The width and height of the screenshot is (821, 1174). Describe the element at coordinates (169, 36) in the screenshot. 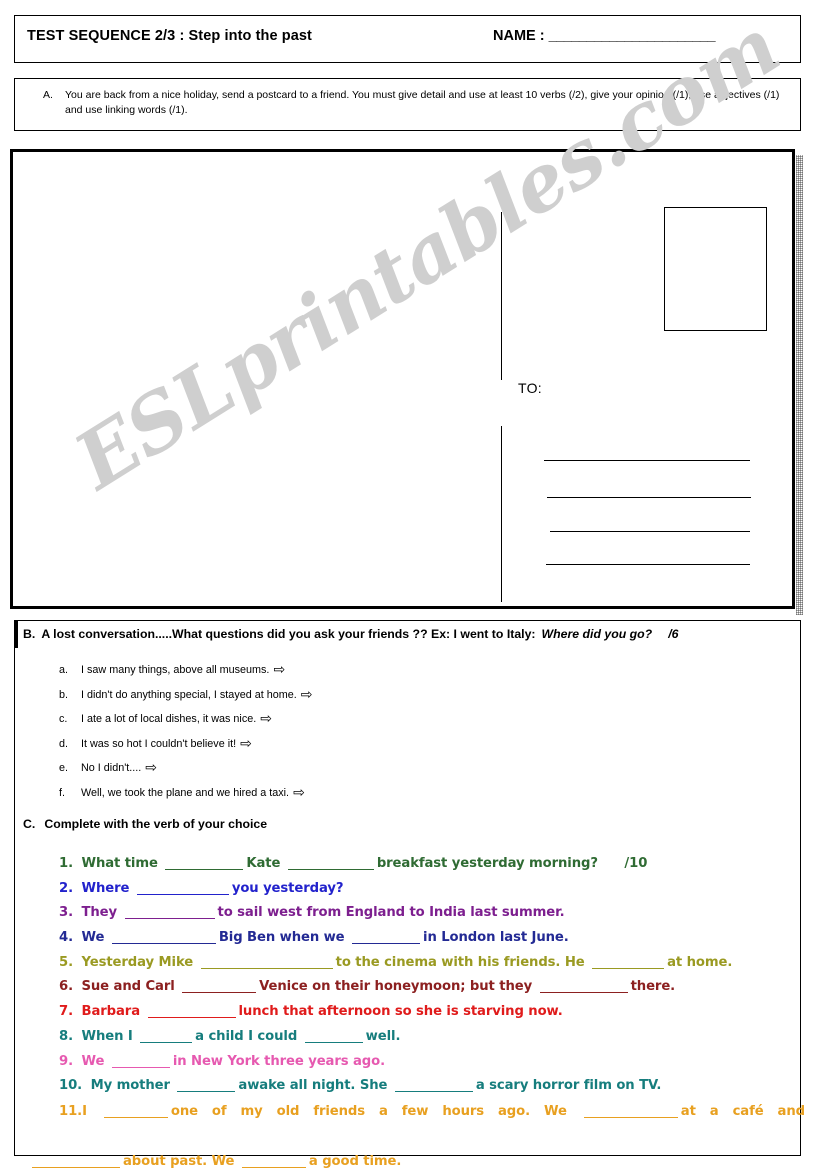

I see `page-title: TEST SEQUENCE 2/3 : Step into the past` at that location.